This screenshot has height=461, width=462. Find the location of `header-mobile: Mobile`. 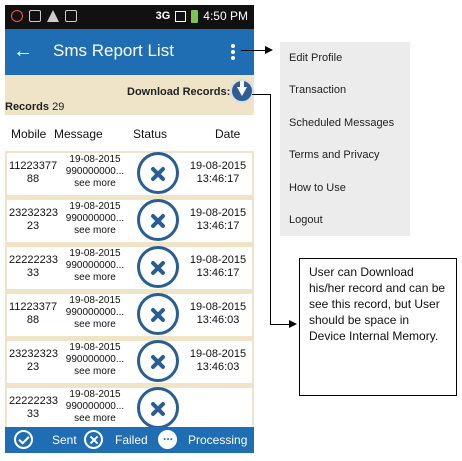

header-mobile: Mobile is located at coordinates (29, 134).